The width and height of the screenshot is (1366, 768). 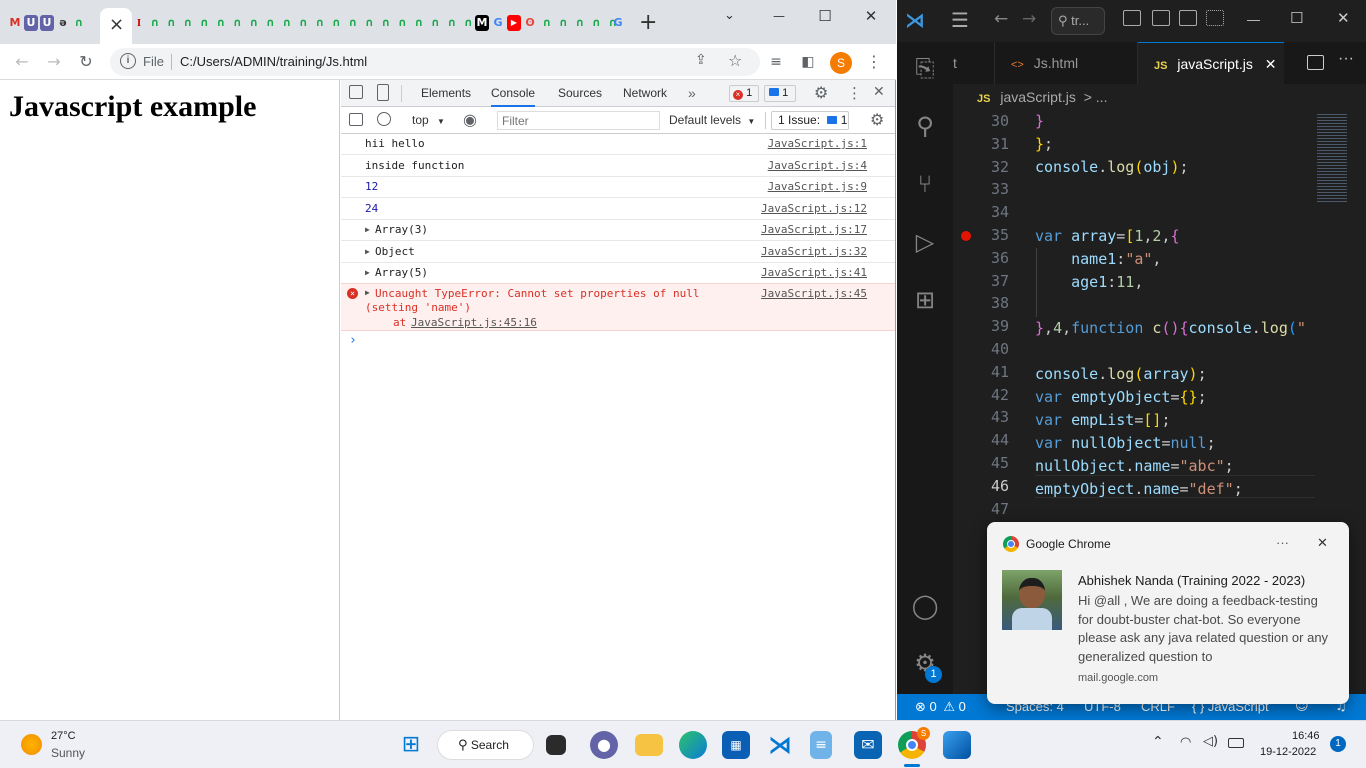 What do you see at coordinates (15, 23) in the screenshot?
I see `tab-gmail-icon: M` at bounding box center [15, 23].